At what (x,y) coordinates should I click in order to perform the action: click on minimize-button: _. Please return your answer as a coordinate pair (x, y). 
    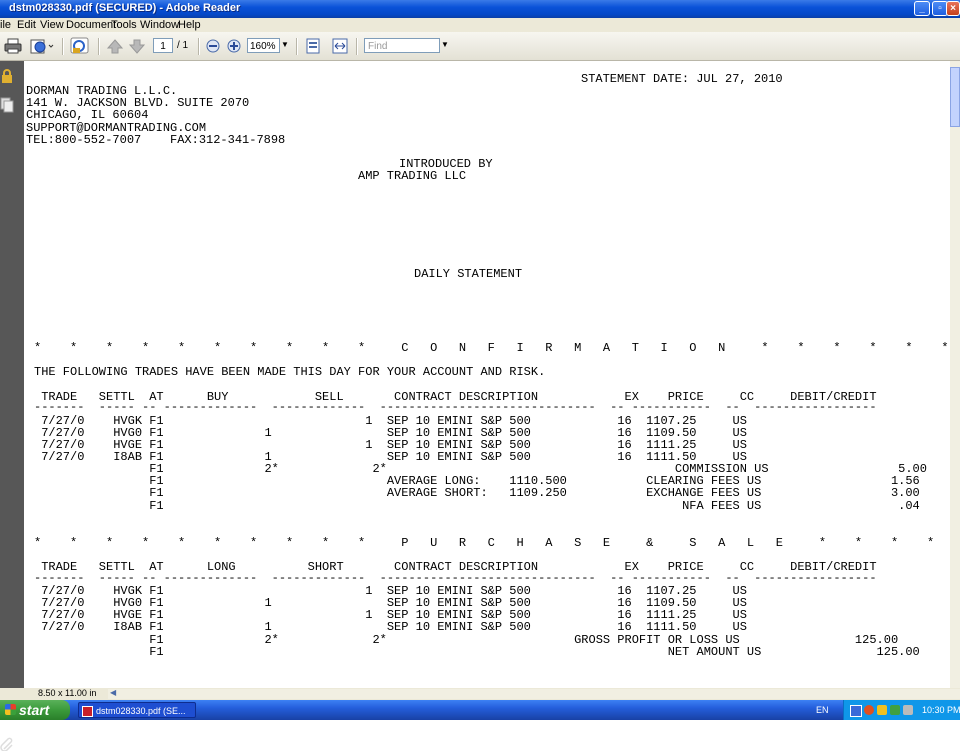
    Looking at the image, I should click on (922, 8).